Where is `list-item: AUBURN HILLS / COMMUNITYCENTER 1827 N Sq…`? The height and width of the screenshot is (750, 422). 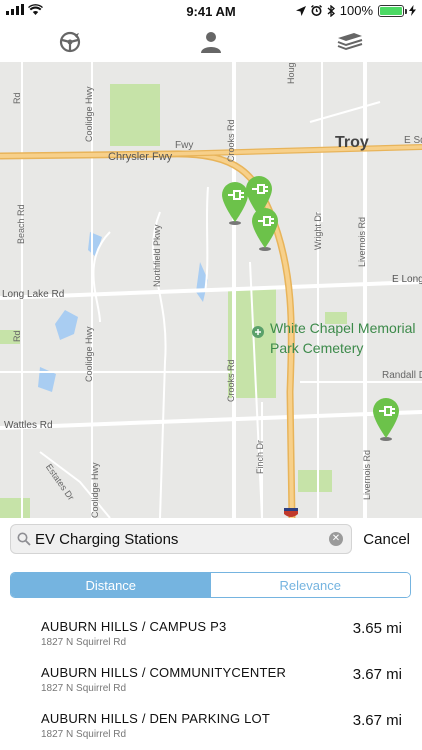
list-item: AUBURN HILLS / COMMUNITYCENTER 1827 N Sq… is located at coordinates (211, 679).